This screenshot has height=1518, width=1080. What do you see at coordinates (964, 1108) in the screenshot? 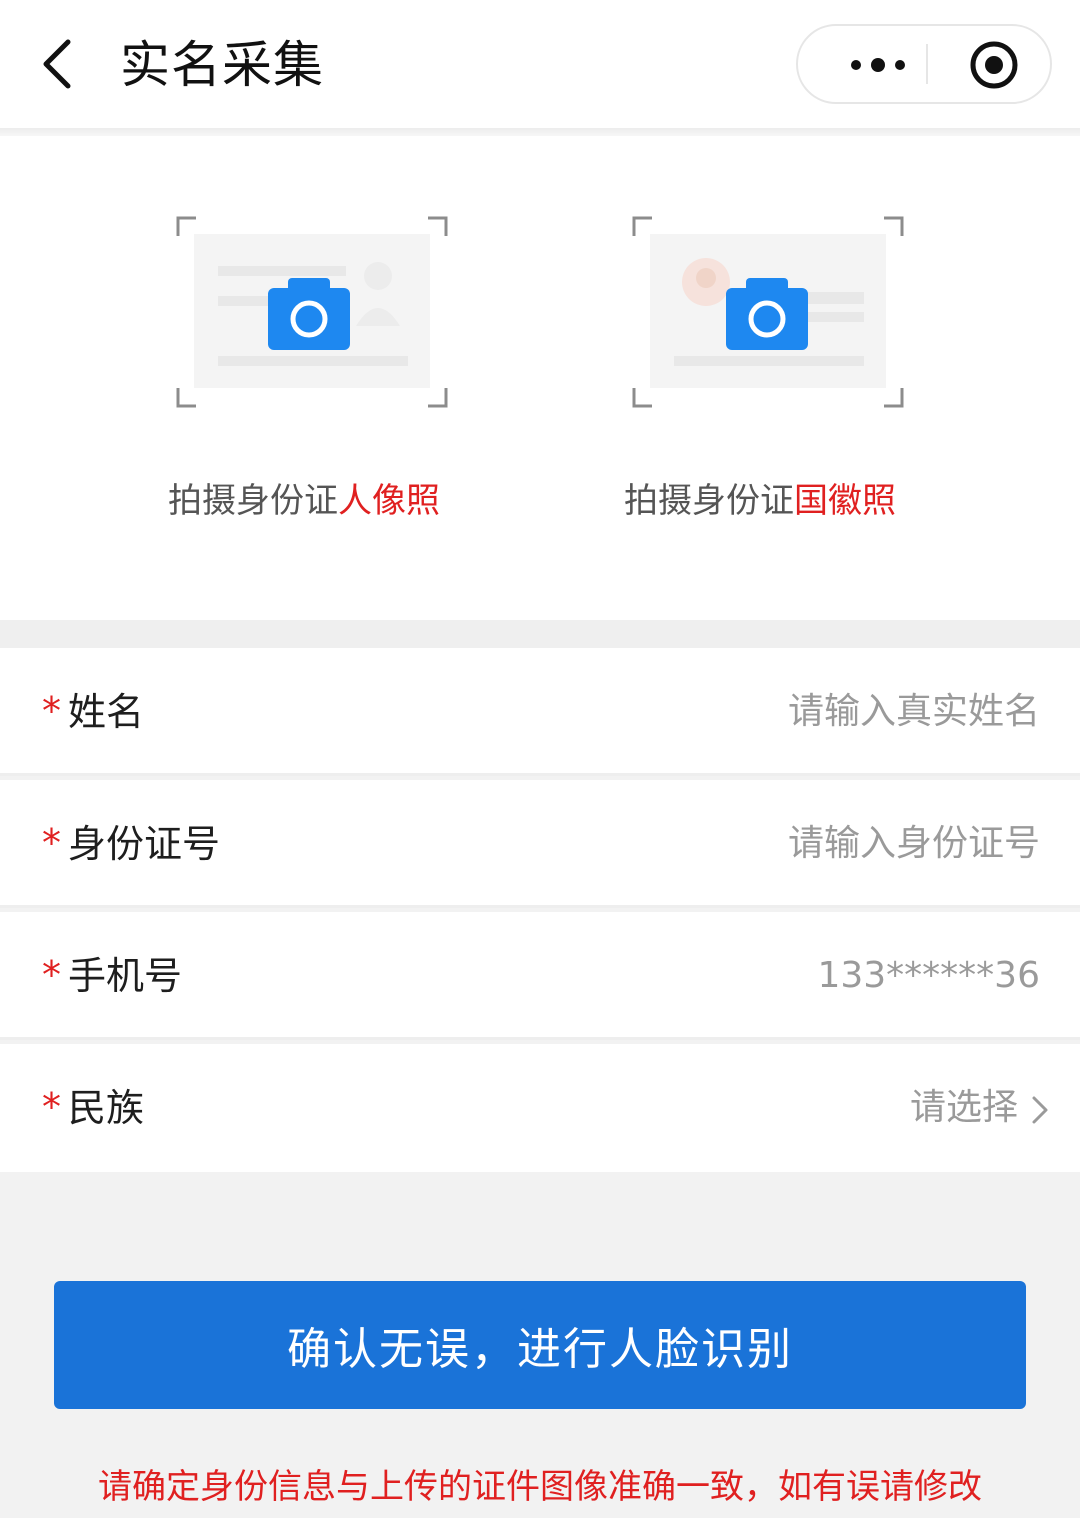
I see `ethnicity-select: 请选择` at bounding box center [964, 1108].